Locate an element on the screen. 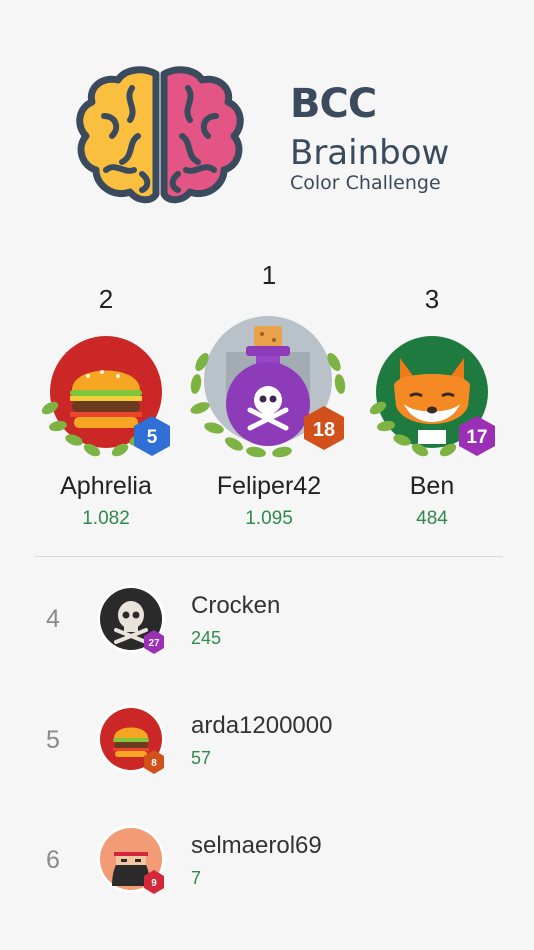 The height and width of the screenshot is (950, 534). level-badge: 8 is located at coordinates (154, 763).